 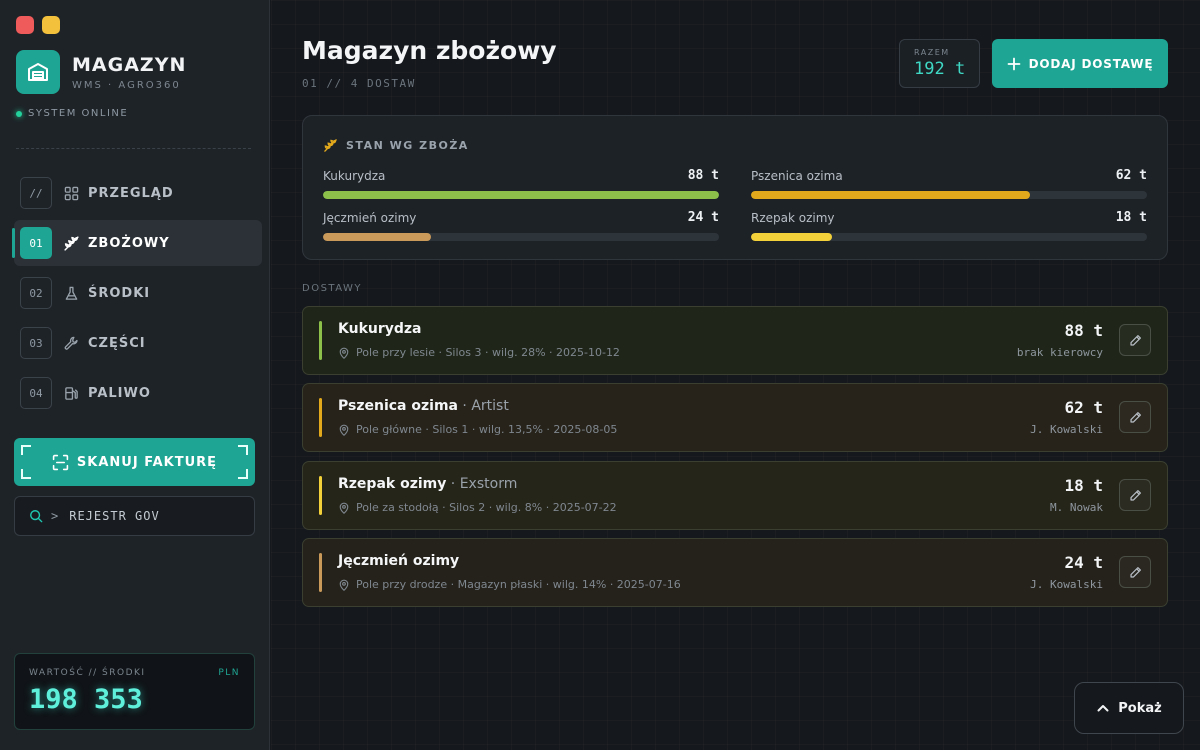 What do you see at coordinates (72, 113) in the screenshot?
I see `system-status: SYSTEM ONLINE` at bounding box center [72, 113].